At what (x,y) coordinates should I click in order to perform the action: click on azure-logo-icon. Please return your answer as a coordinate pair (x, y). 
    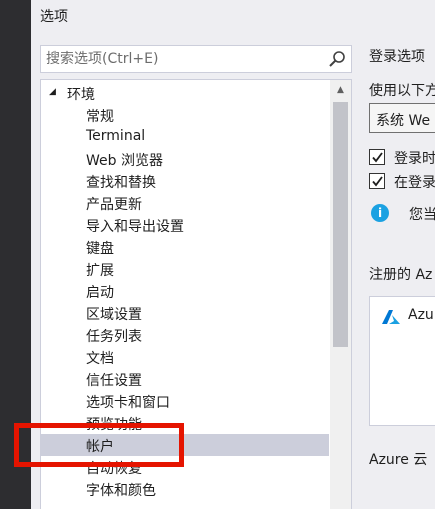
    Looking at the image, I should click on (391, 317).